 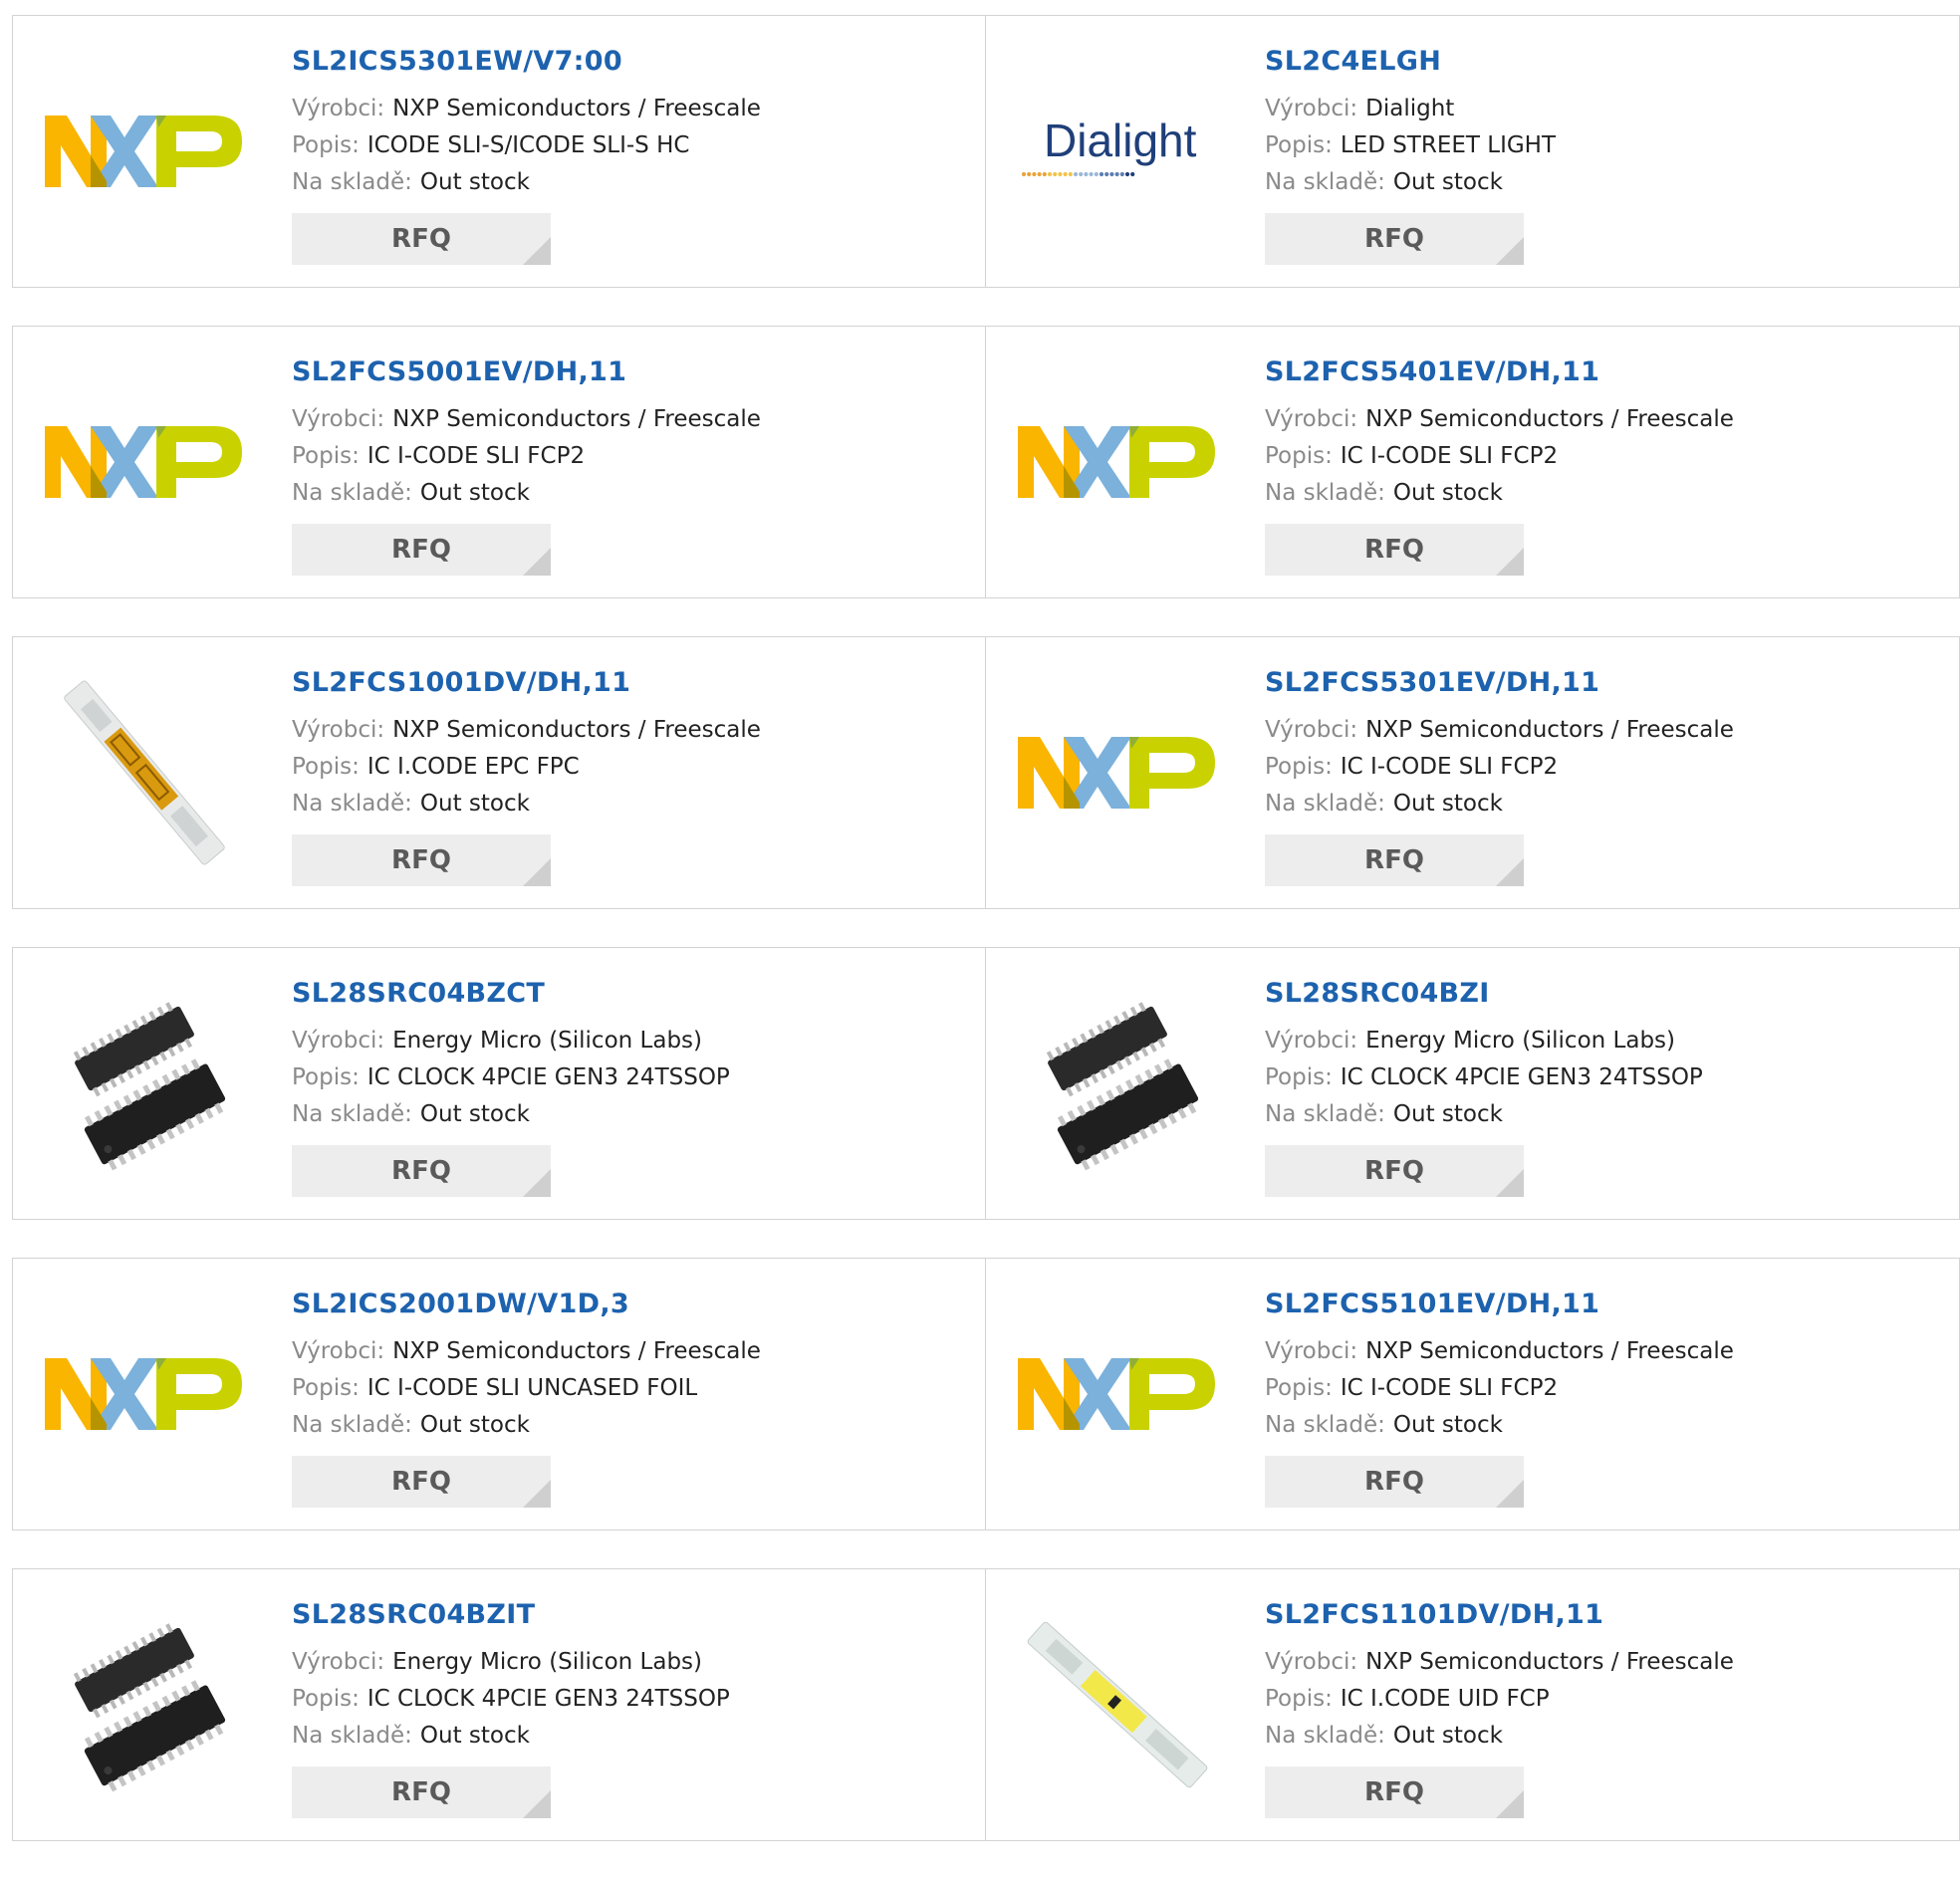 I want to click on product-image: Dialight, so click(x=1117, y=151).